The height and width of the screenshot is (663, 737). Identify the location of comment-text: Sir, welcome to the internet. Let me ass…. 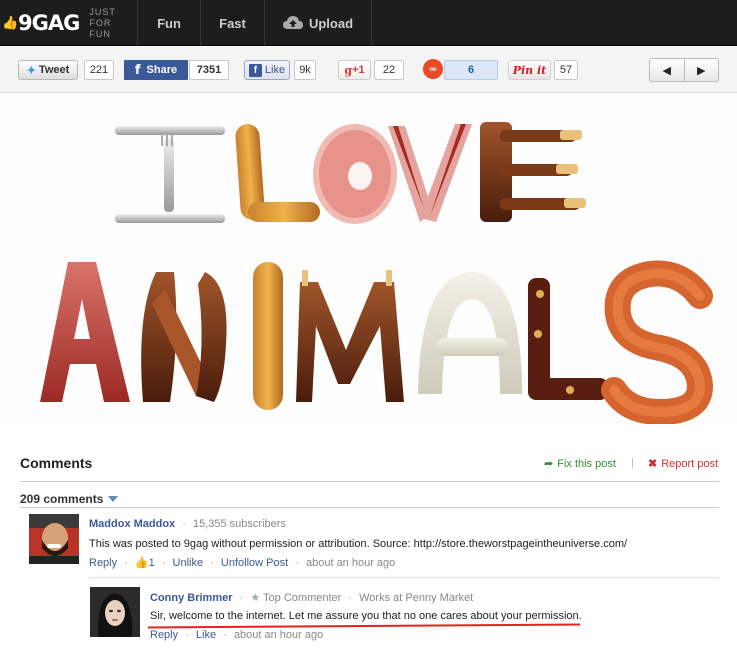
(366, 616).